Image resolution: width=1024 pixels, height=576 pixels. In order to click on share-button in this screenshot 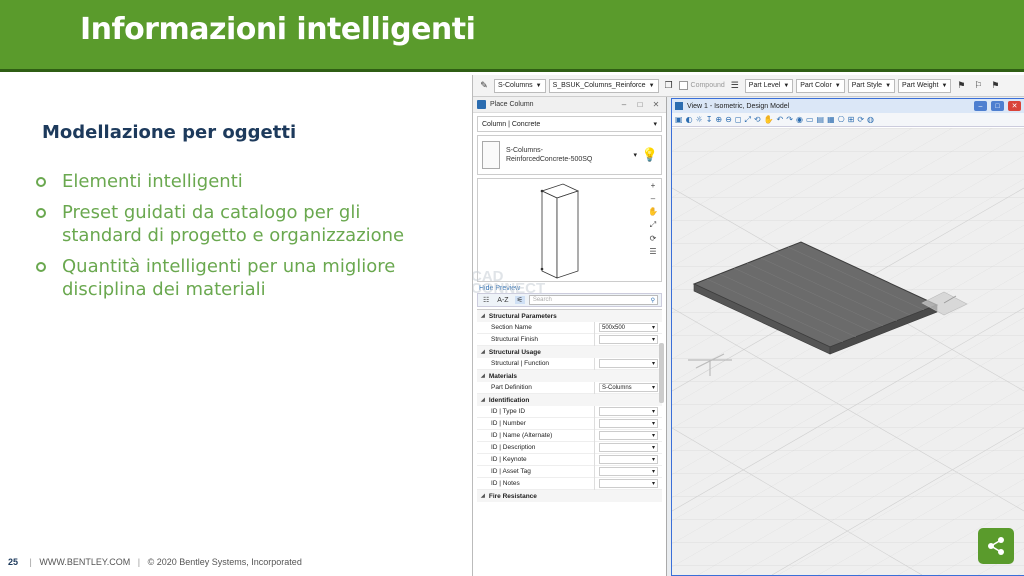, I will do `click(996, 546)`.